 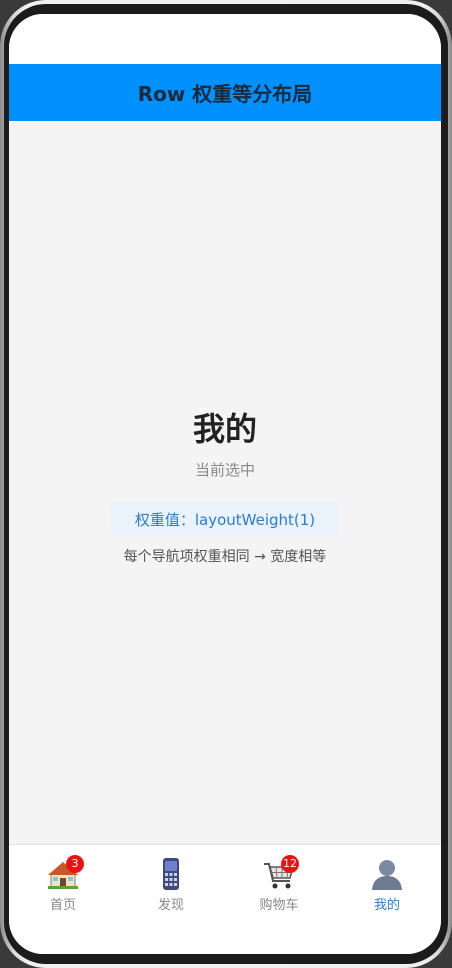 I want to click on home-badge: 3, so click(x=75, y=864).